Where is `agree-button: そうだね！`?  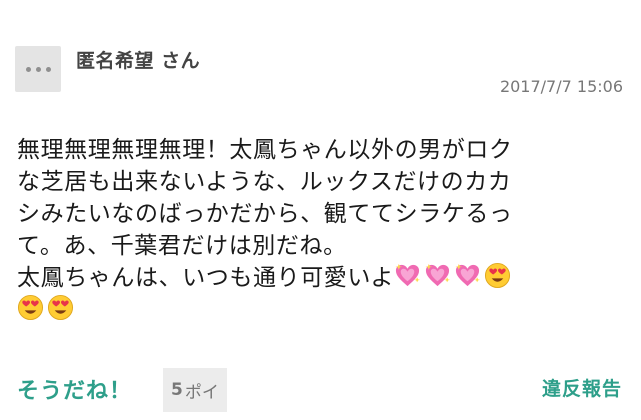 agree-button: そうだね！ is located at coordinates (74, 389).